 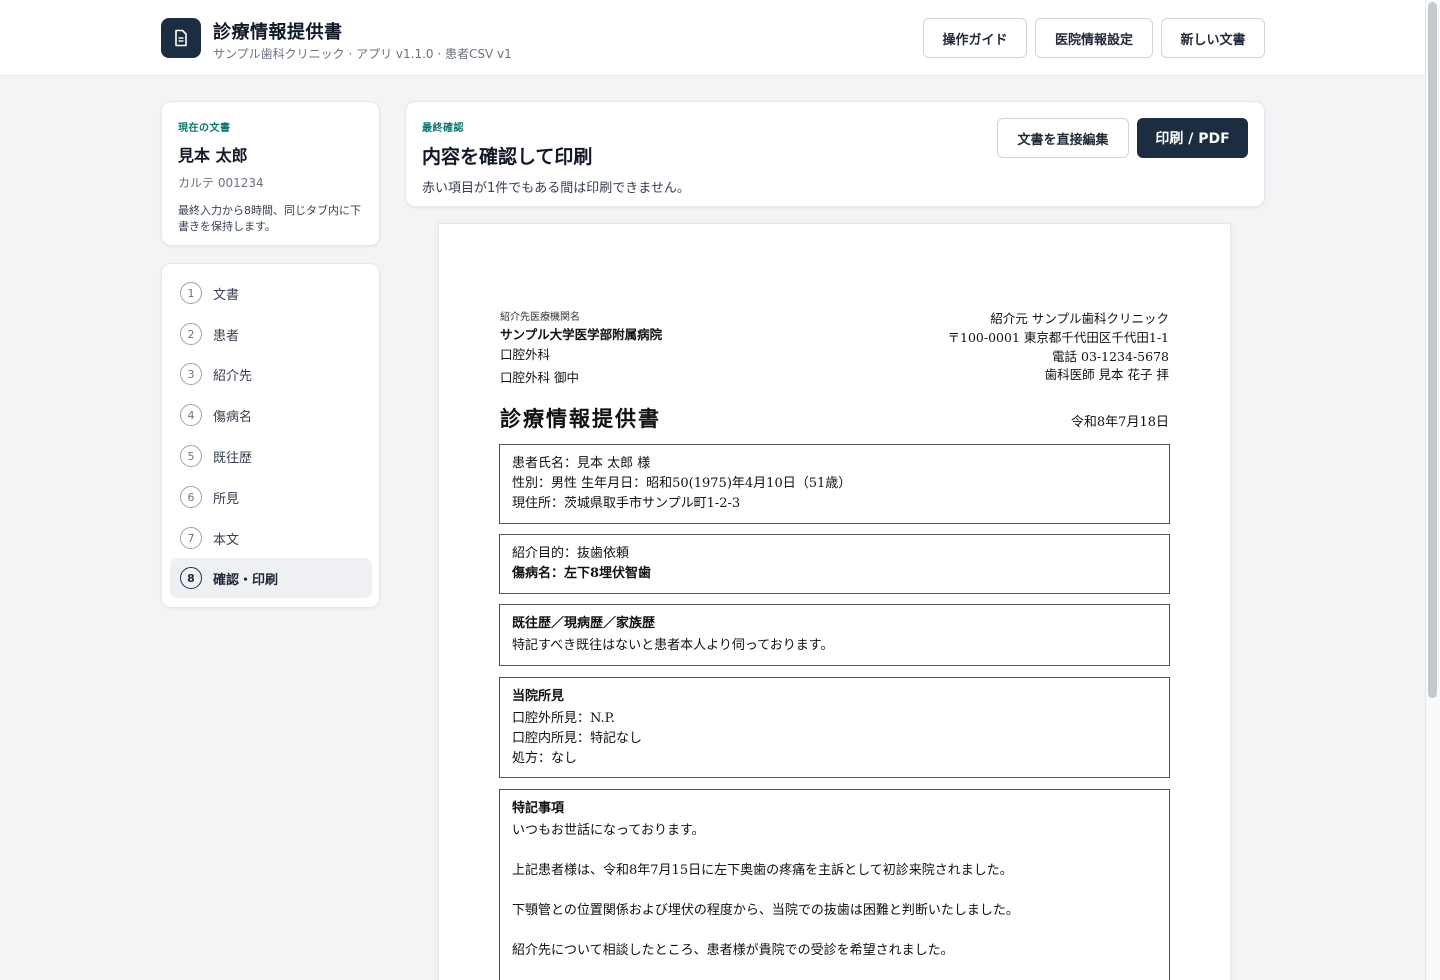 What do you see at coordinates (581, 334) in the screenshot?
I see `referral-hospital: サンプル大学医学部附属病院` at bounding box center [581, 334].